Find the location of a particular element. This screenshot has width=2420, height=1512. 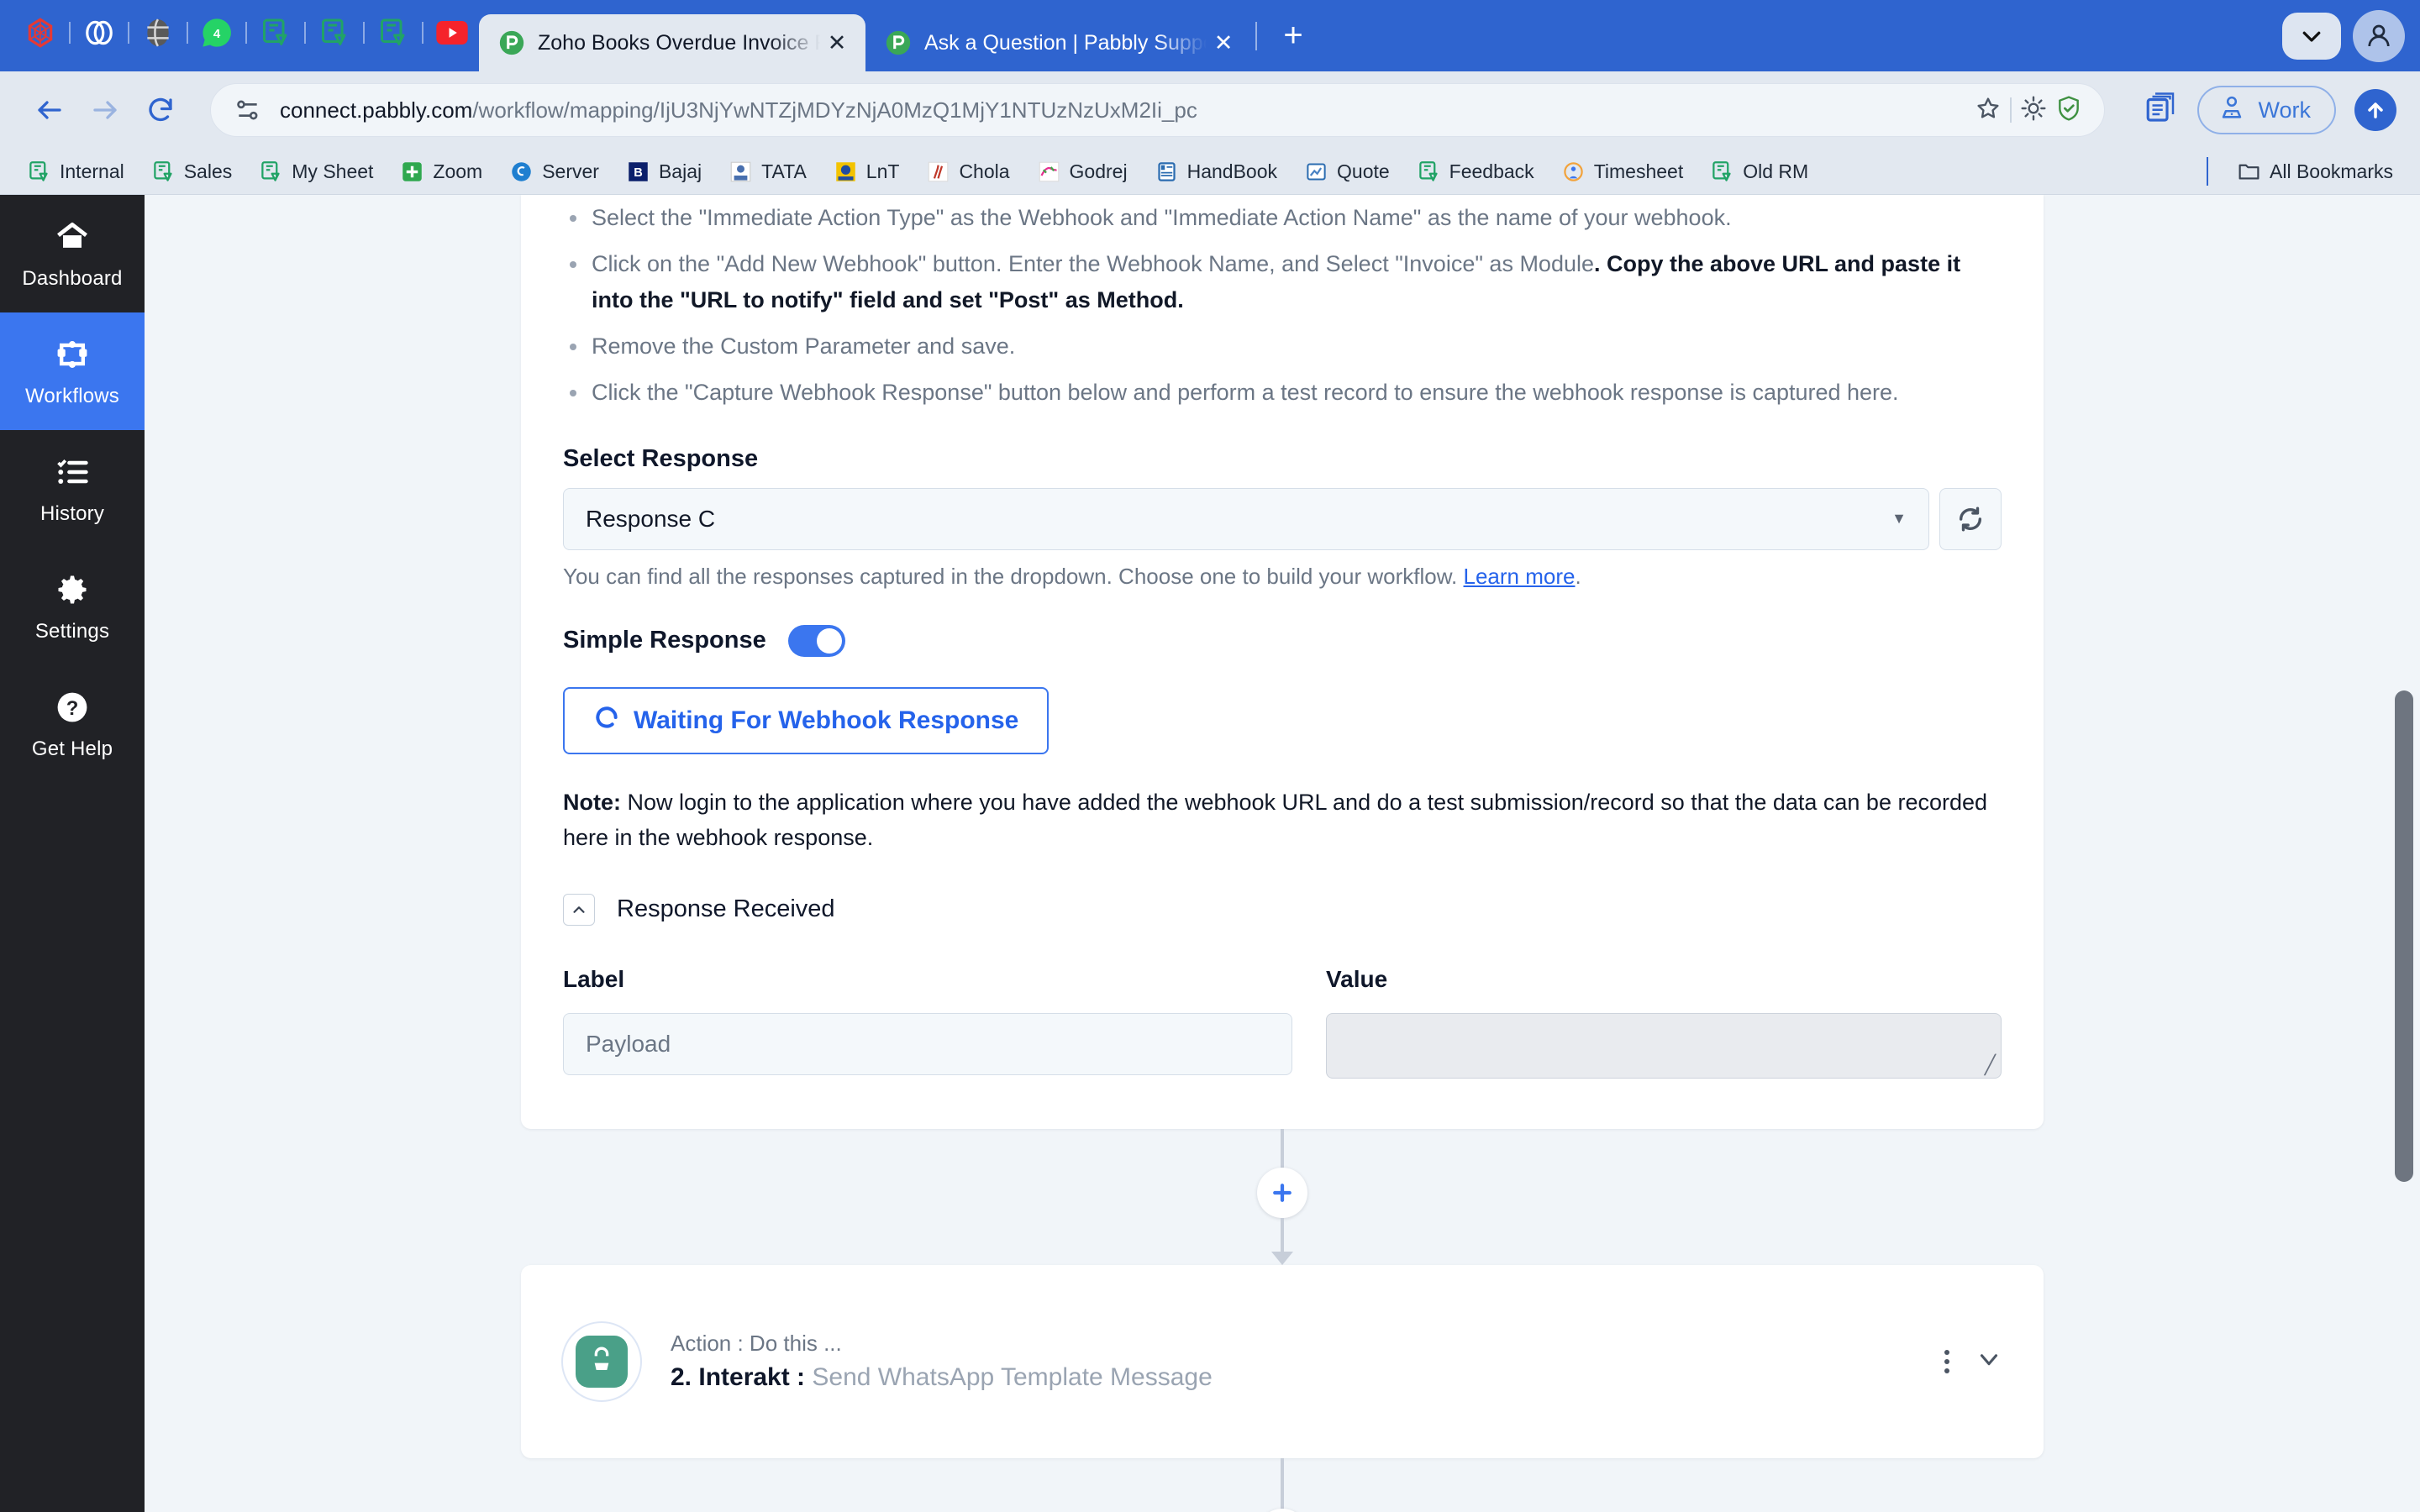

page-scrollbar is located at coordinates (2404, 853).